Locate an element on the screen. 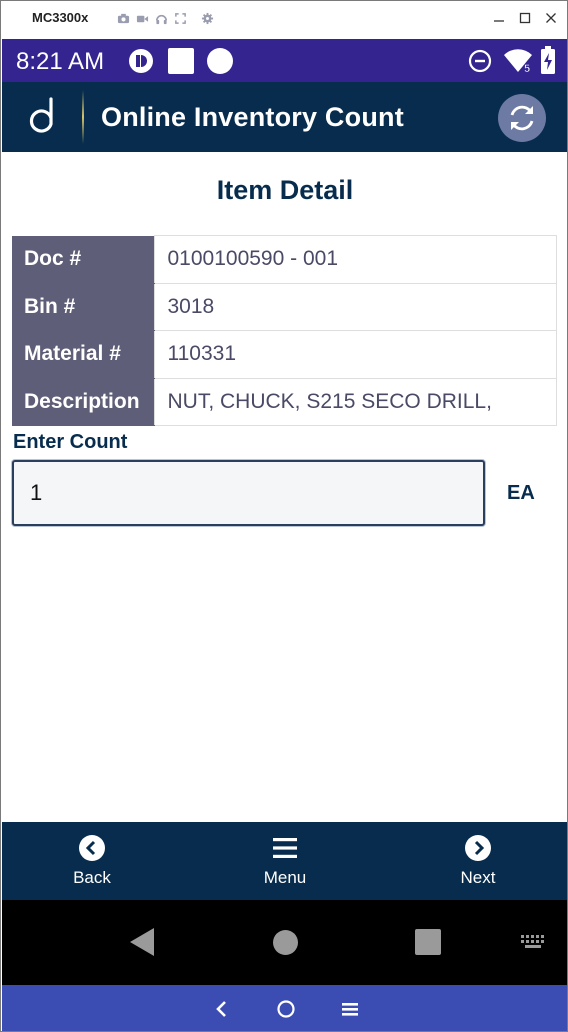 The height and width of the screenshot is (1032, 568). detail-value: 0100100590 - 001 is located at coordinates (355, 259).